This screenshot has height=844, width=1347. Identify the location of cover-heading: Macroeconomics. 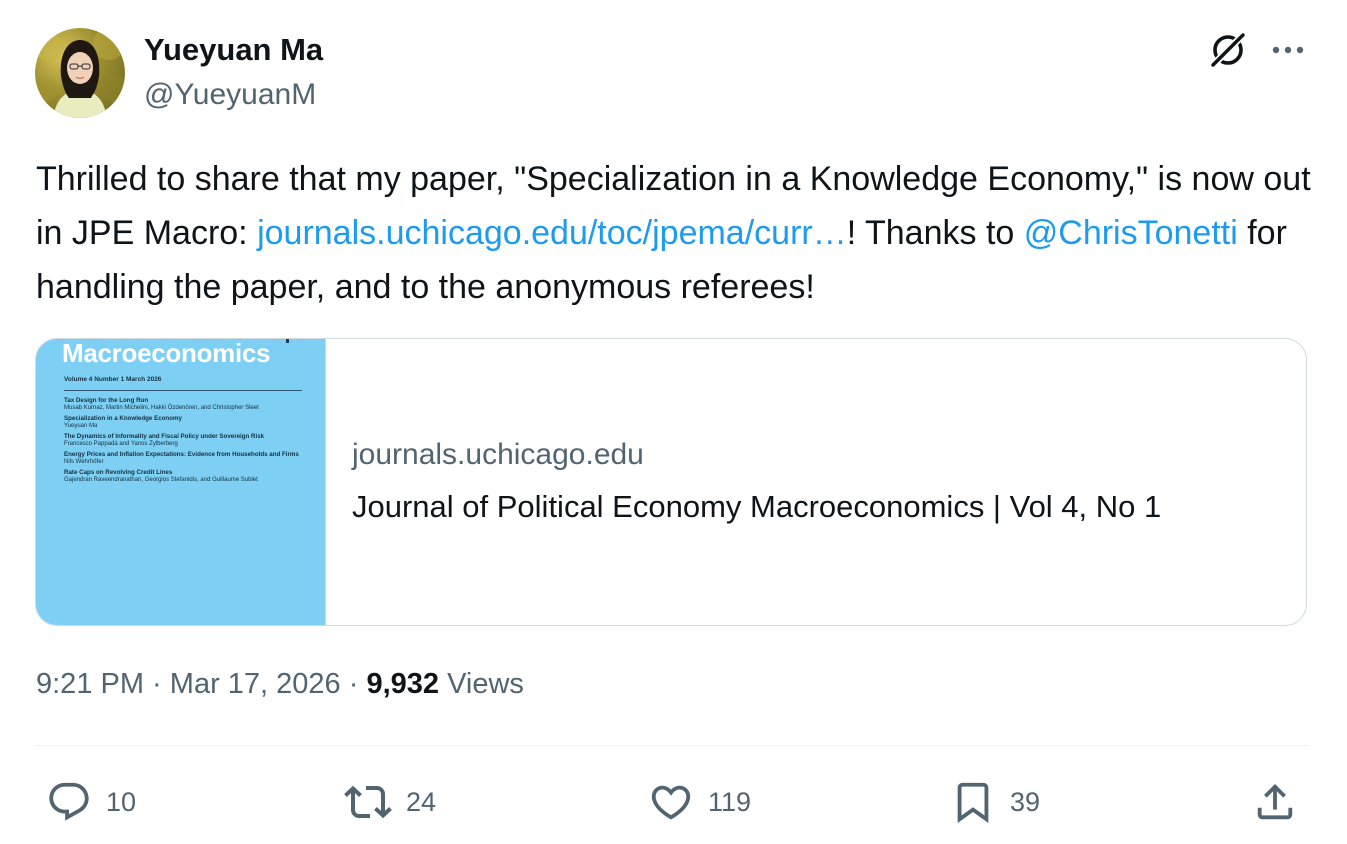
(166, 353).